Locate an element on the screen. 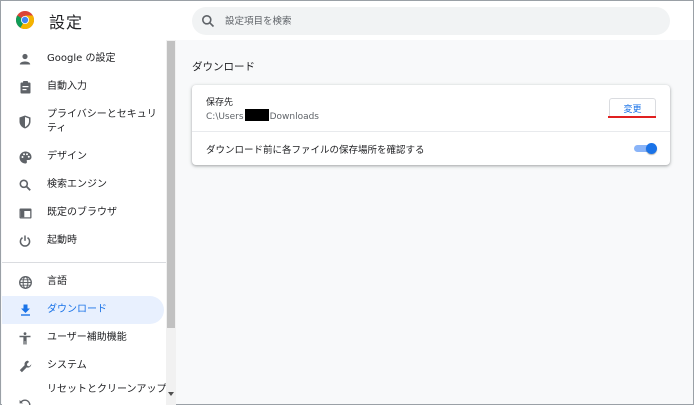 This screenshot has width=694, height=405. sidebar-item-default-browser: 既定のブラウザ is located at coordinates (83, 213).